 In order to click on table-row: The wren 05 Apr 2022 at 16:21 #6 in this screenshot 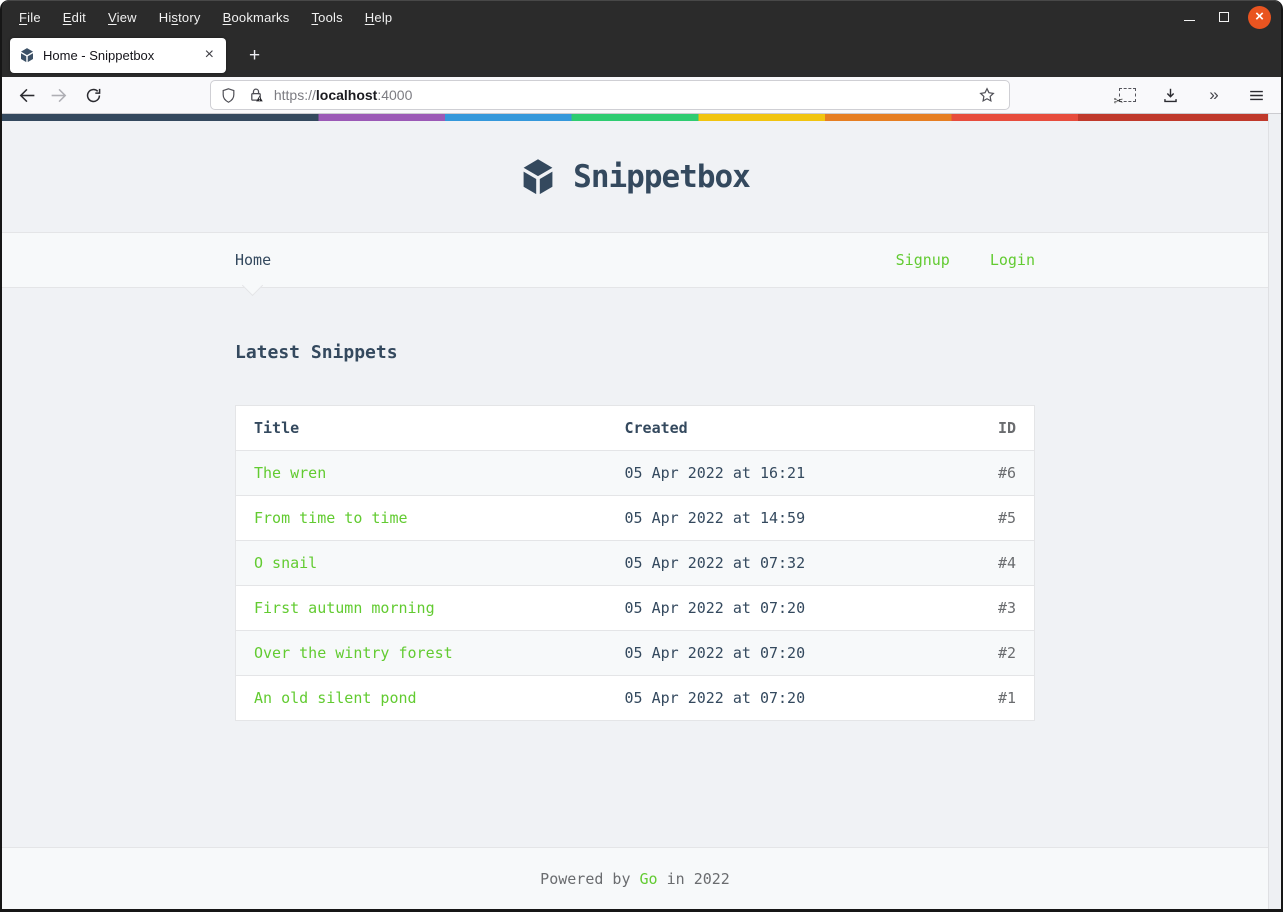, I will do `click(635, 473)`.